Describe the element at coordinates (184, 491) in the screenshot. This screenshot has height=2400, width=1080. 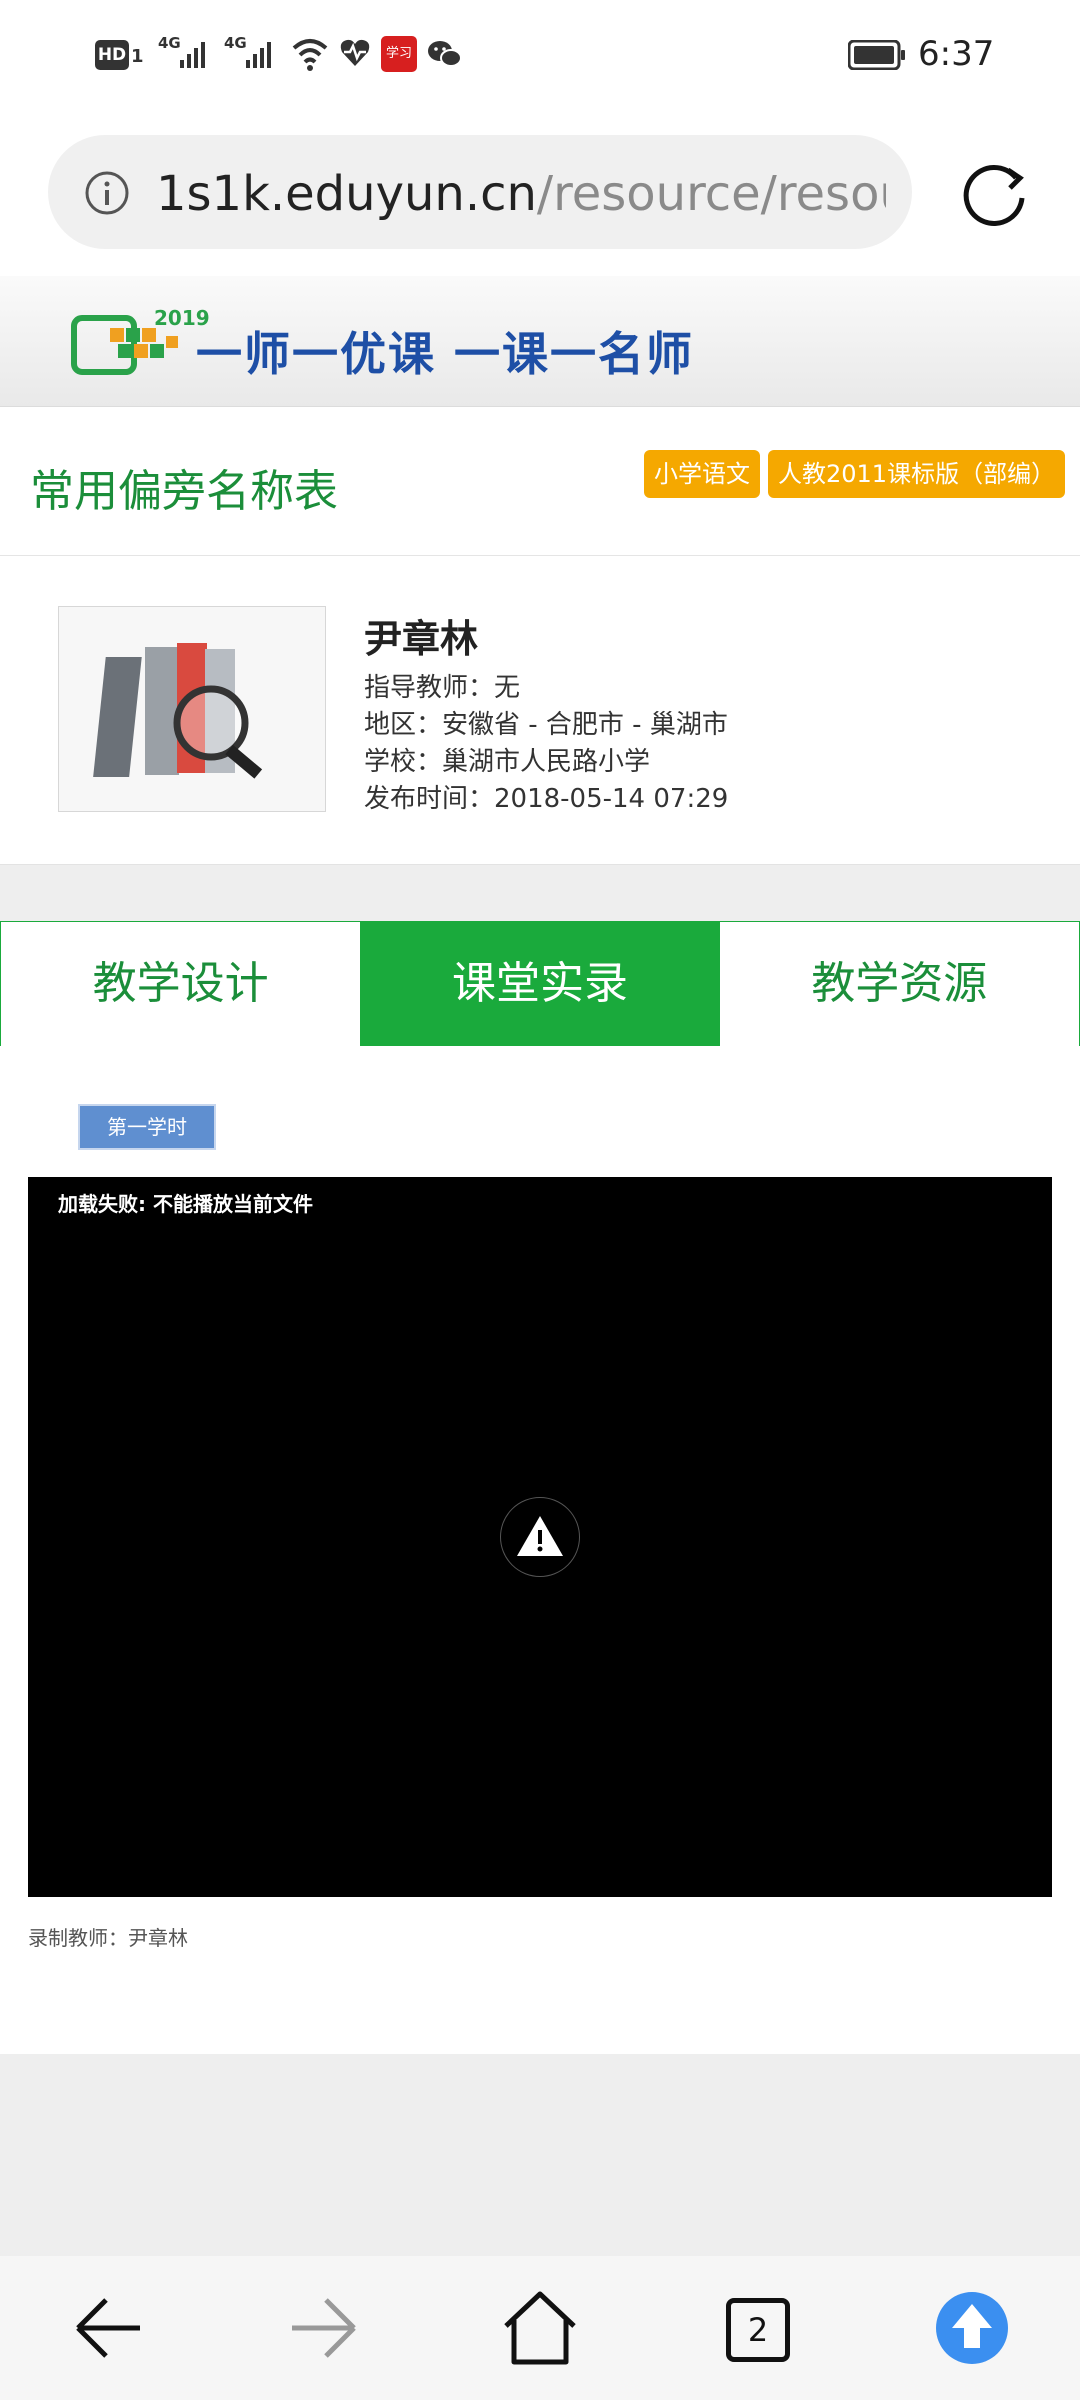
I see `page-title: 常用偏旁名称表` at that location.